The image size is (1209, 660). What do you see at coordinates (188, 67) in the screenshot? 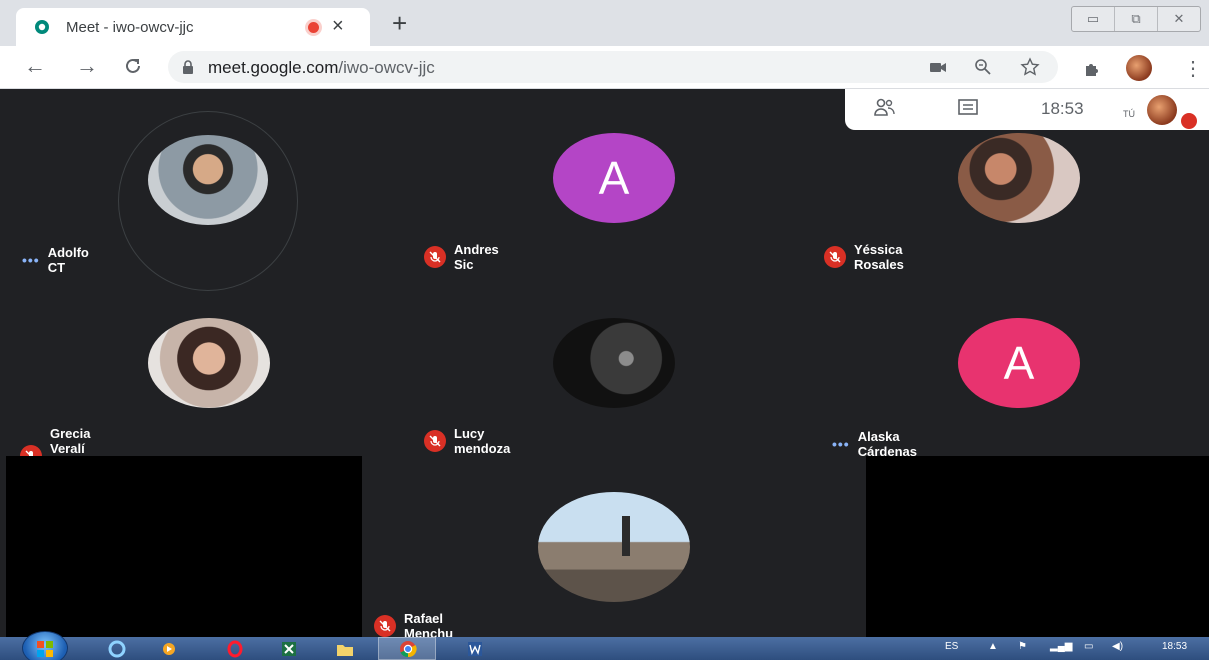
I see `lock-icon` at bounding box center [188, 67].